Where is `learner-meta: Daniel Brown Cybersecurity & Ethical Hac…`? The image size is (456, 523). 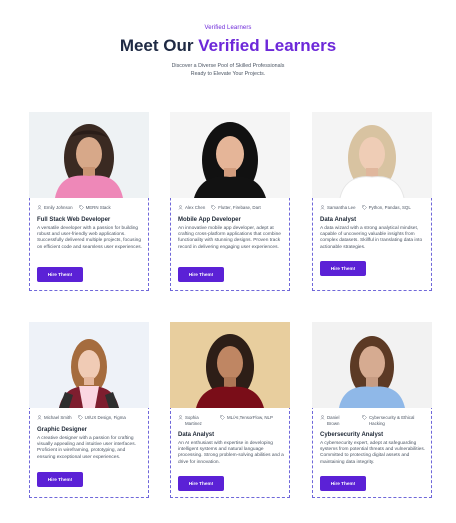 learner-meta: Daniel Brown Cybersecurity & Ethical Hac… is located at coordinates (373, 420).